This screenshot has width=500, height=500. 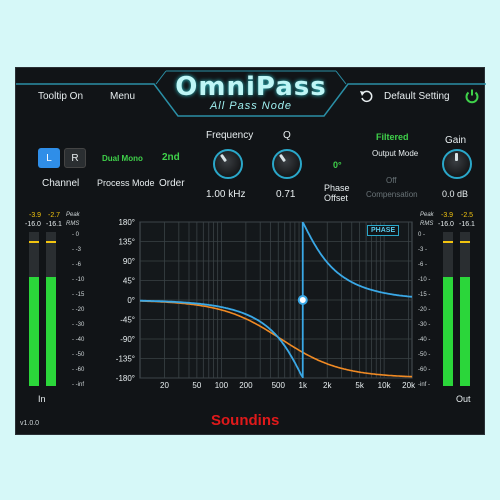 What do you see at coordinates (78, 295) in the screenshot?
I see `meter-scale-tick: - -15` at bounding box center [78, 295].